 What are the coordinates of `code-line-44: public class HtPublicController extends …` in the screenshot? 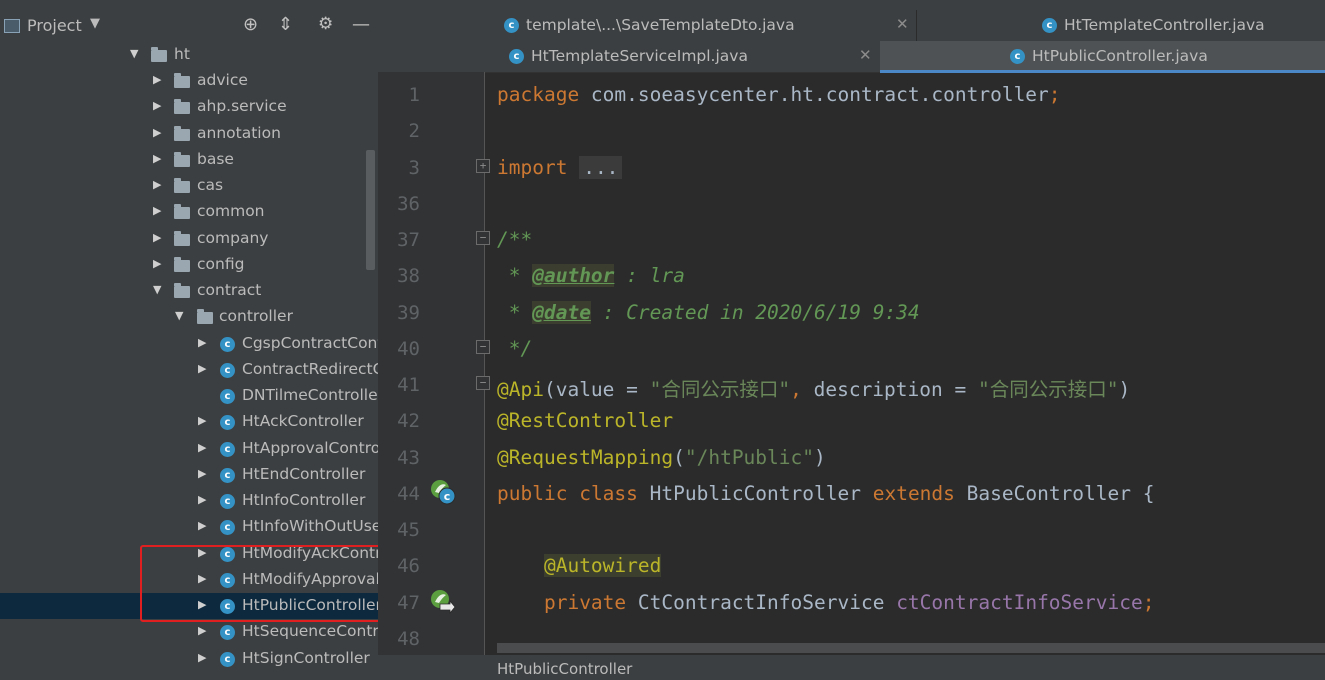 It's located at (826, 493).